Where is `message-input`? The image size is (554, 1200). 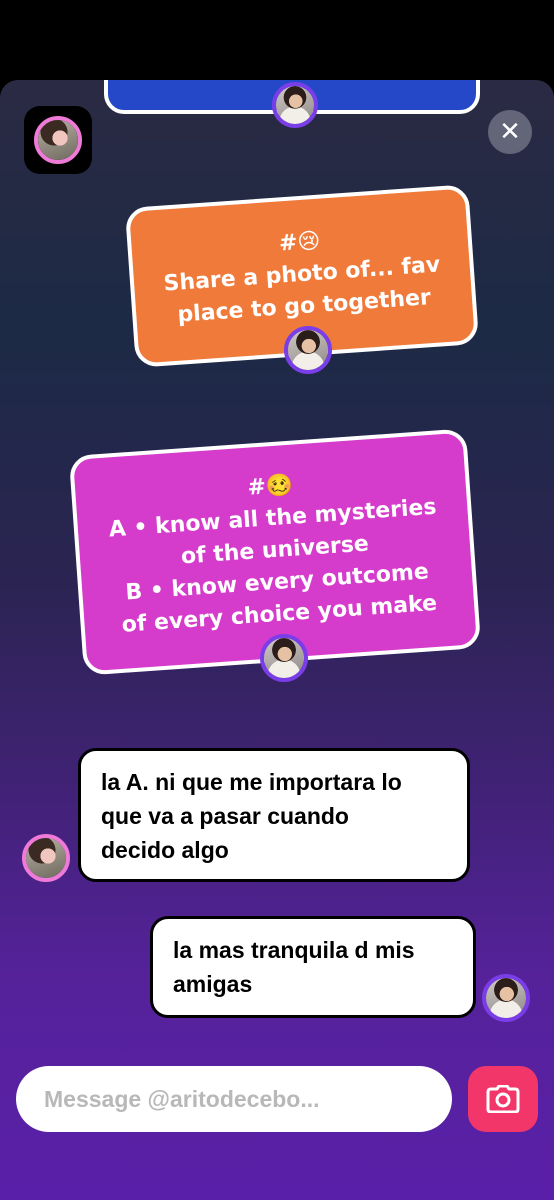 message-input is located at coordinates (244, 1099).